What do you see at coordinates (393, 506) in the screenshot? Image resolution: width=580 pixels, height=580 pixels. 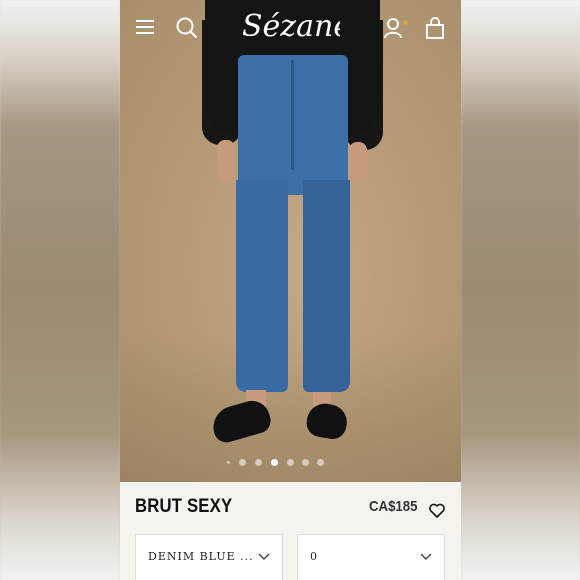 I see `product-price: CA$185` at bounding box center [393, 506].